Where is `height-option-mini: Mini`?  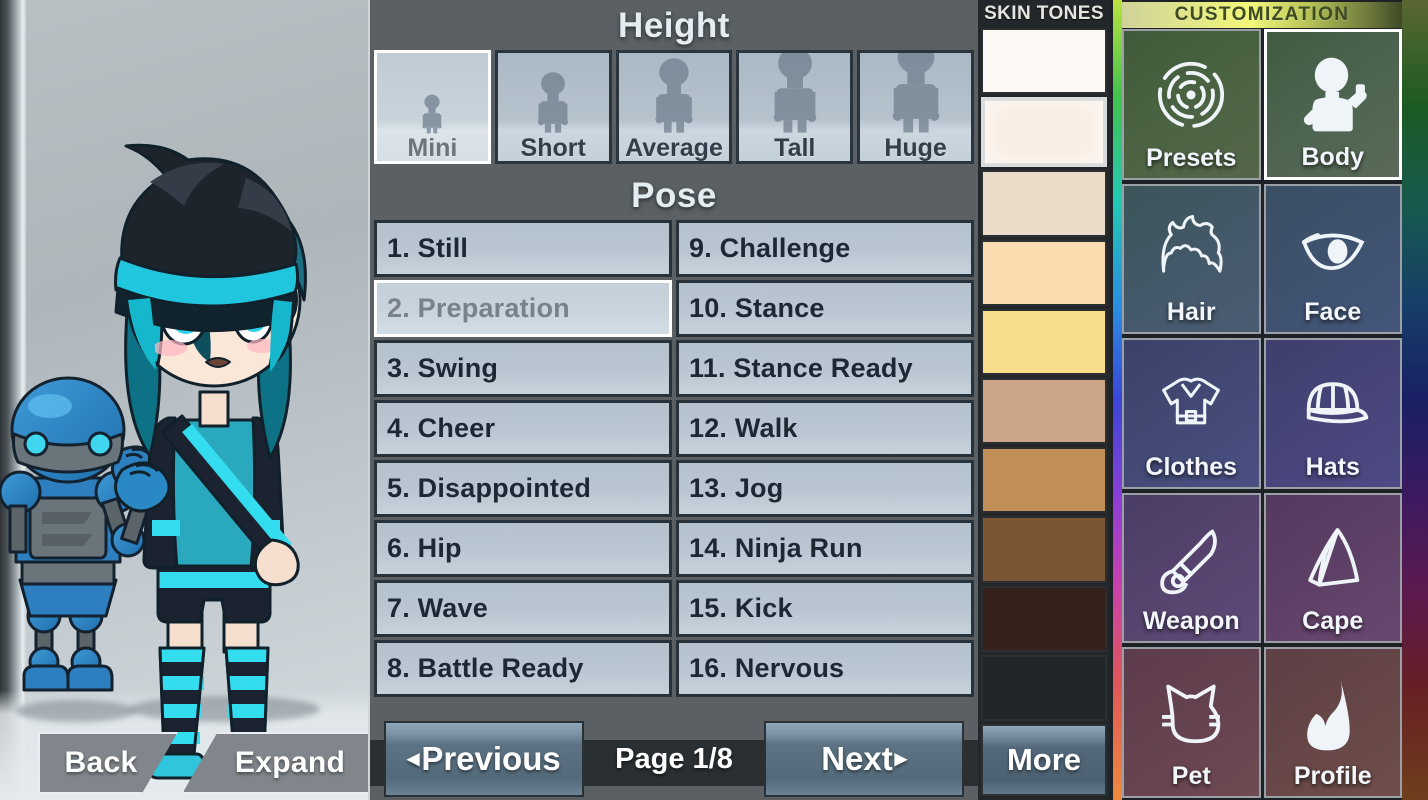 height-option-mini: Mini is located at coordinates (432, 107).